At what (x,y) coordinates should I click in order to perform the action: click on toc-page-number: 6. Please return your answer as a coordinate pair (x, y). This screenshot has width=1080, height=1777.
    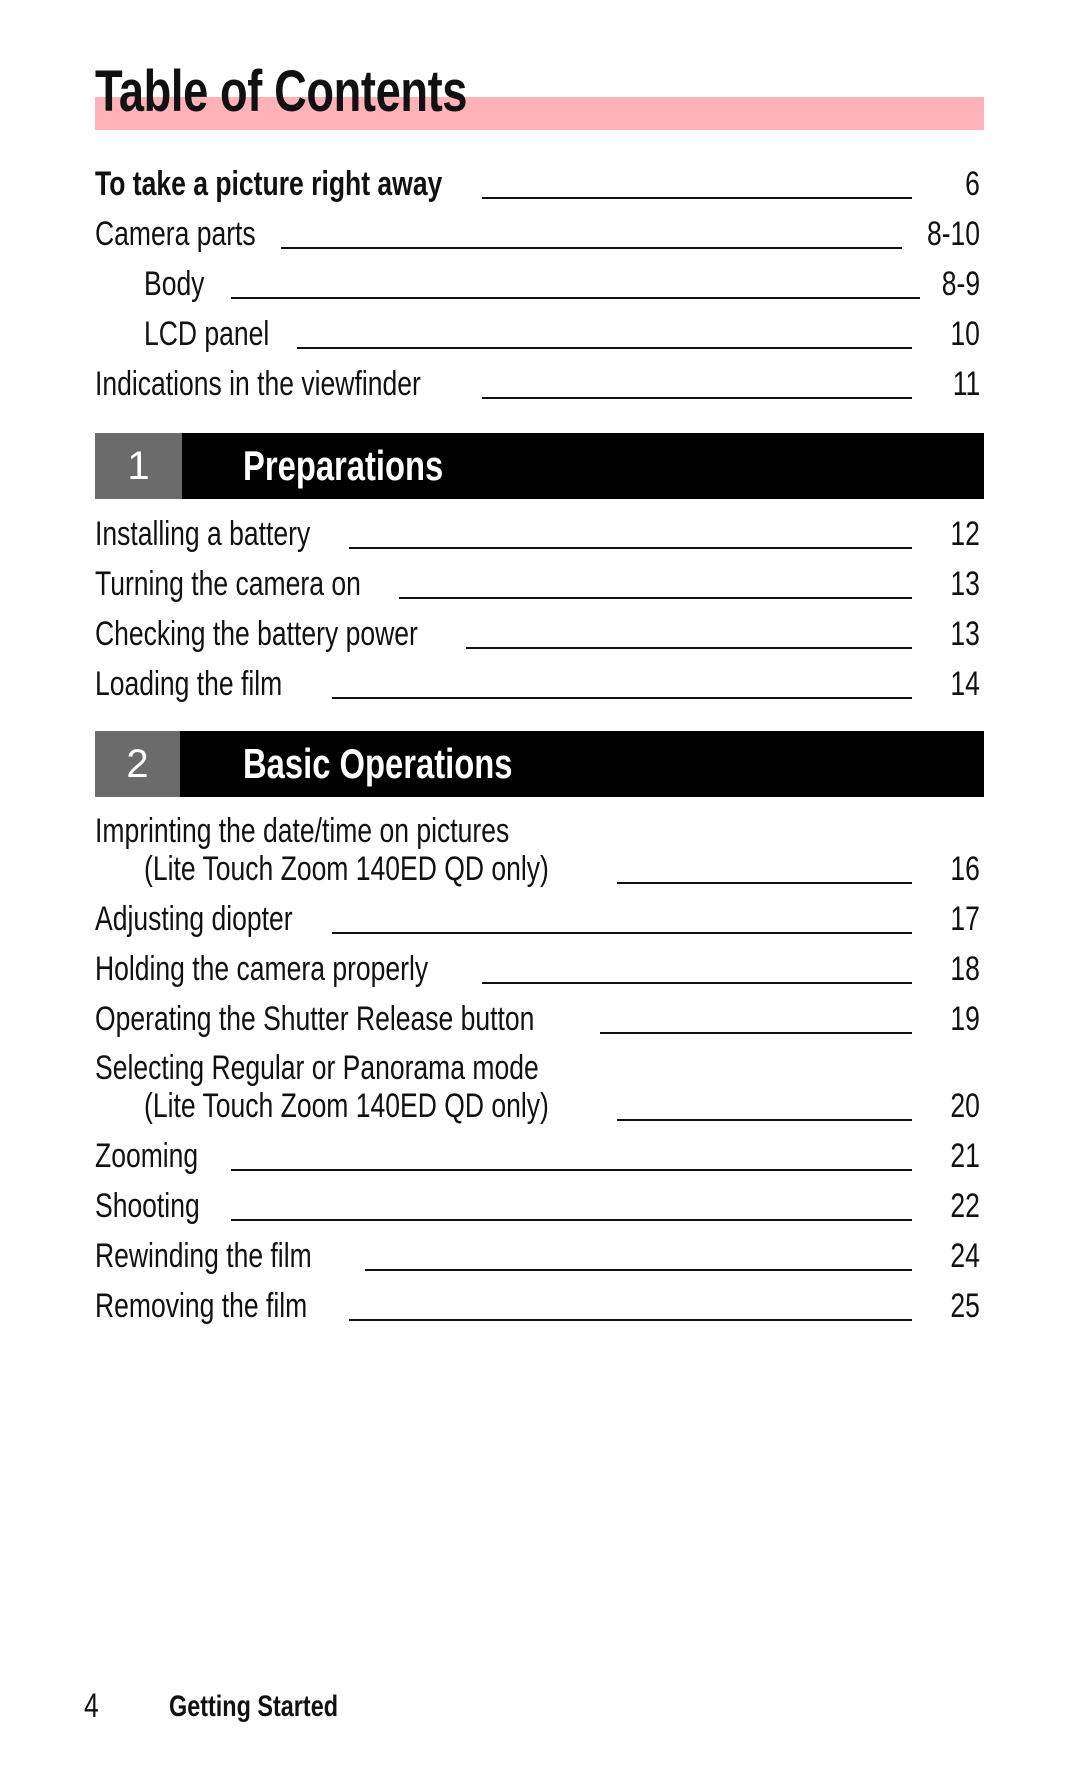
    Looking at the image, I should click on (972, 184).